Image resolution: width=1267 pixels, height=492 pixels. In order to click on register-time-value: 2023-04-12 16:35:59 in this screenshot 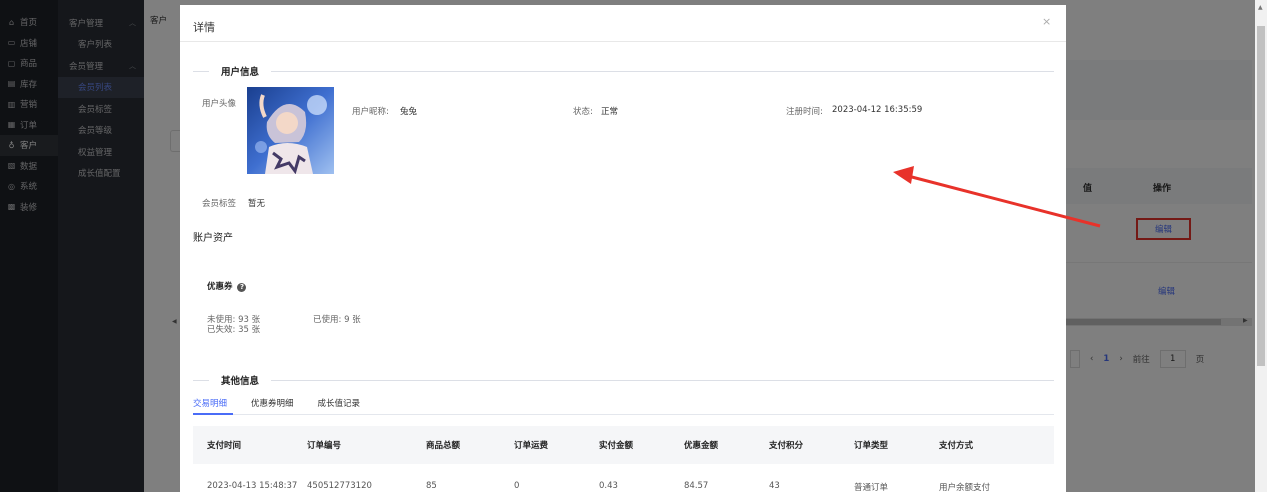, I will do `click(877, 110)`.